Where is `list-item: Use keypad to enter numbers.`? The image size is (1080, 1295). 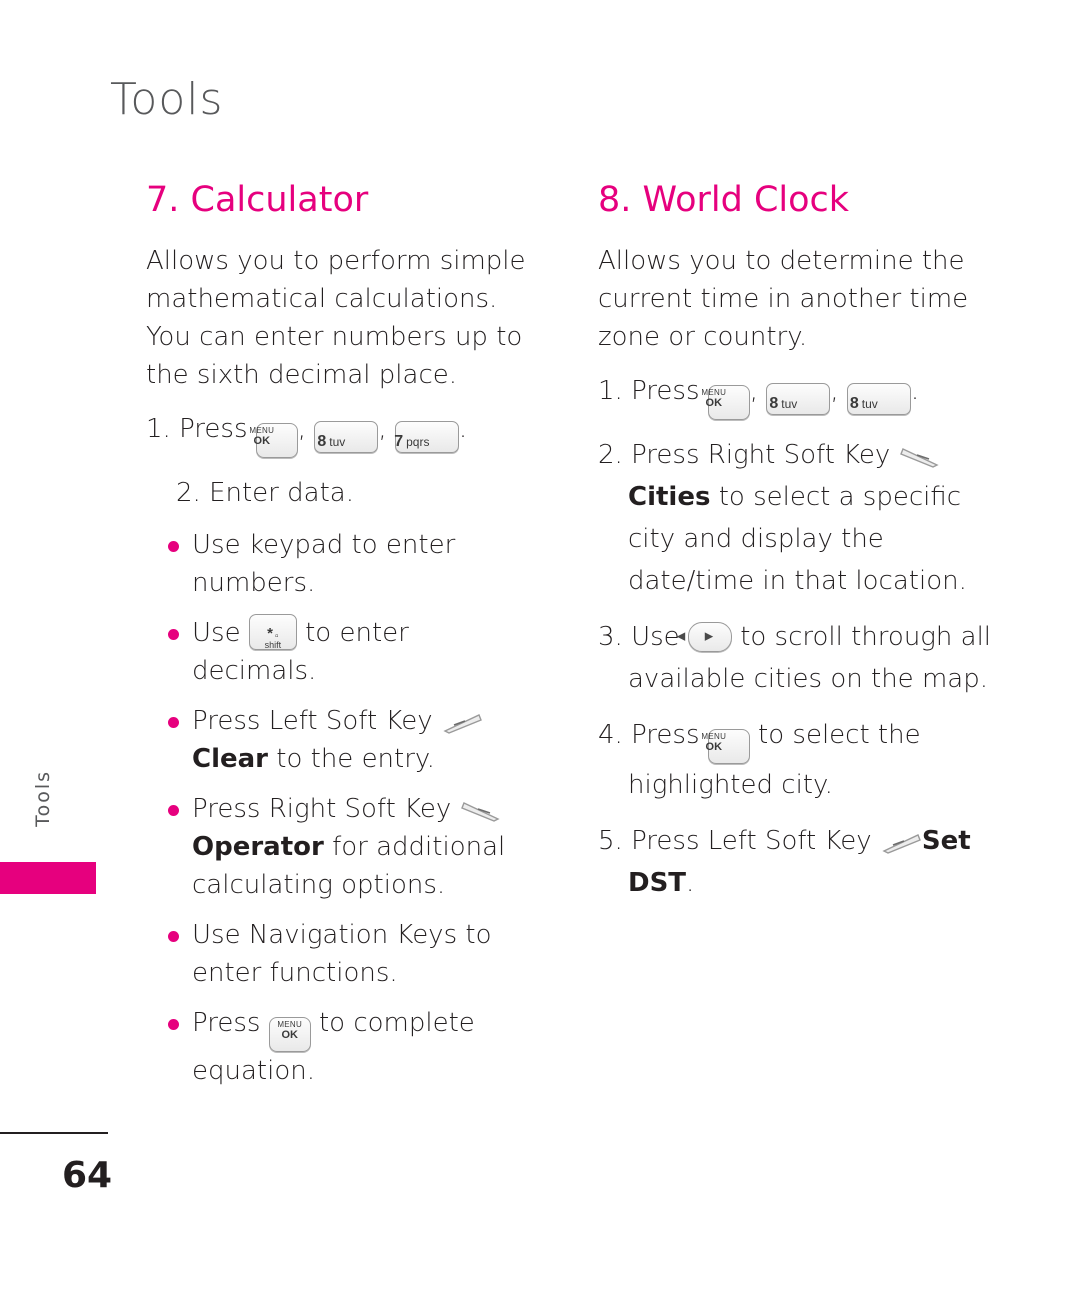
list-item: Use keypad to enter numbers. is located at coordinates (341, 564).